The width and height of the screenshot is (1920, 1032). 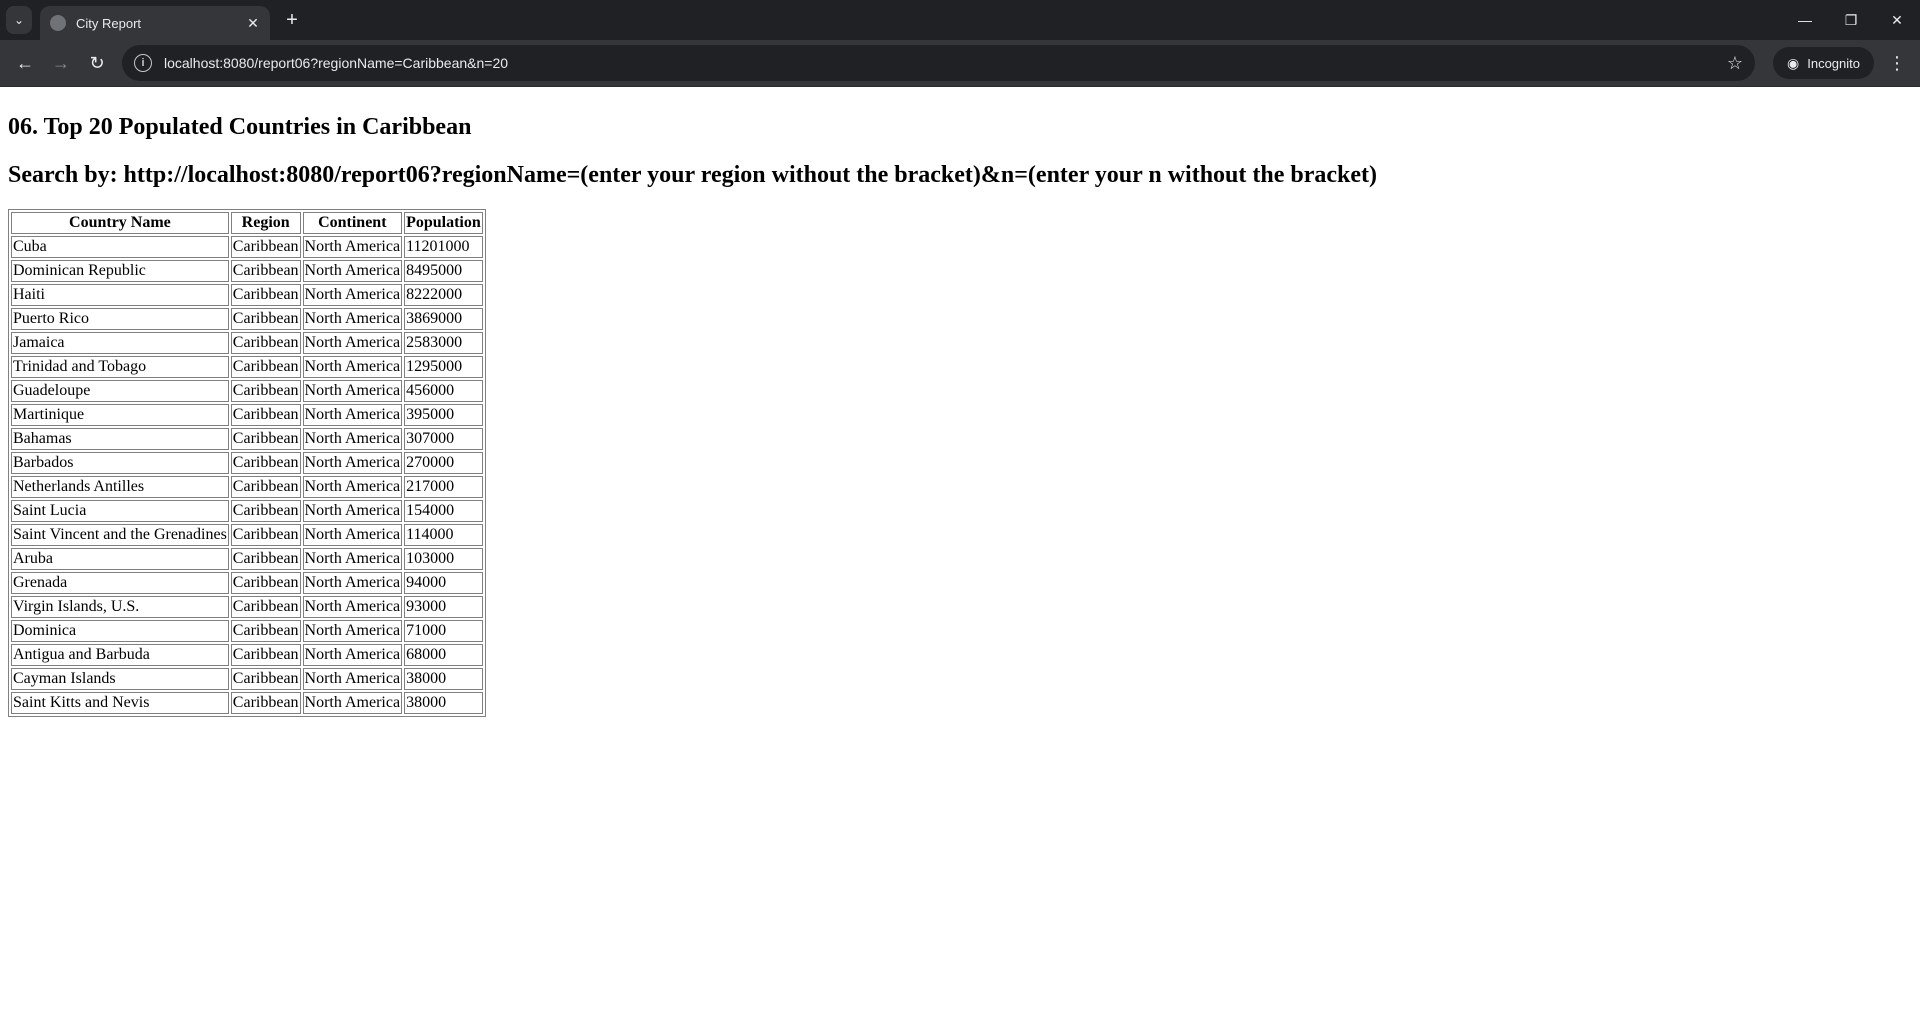 What do you see at coordinates (443, 319) in the screenshot?
I see `cell-population: 3869000` at bounding box center [443, 319].